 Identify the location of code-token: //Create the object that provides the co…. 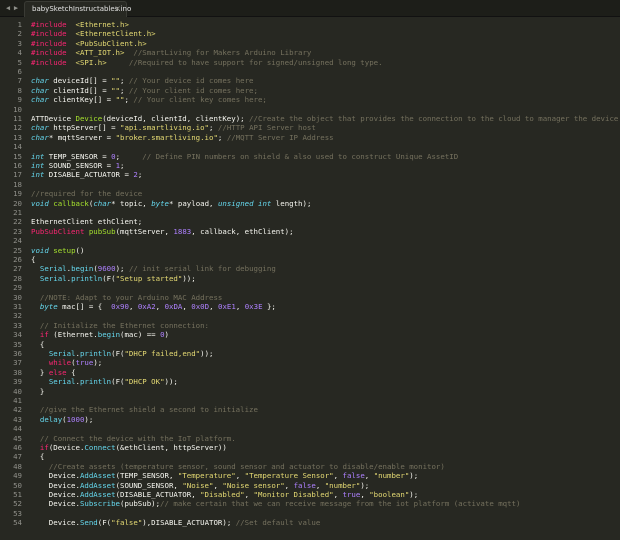
(434, 118).